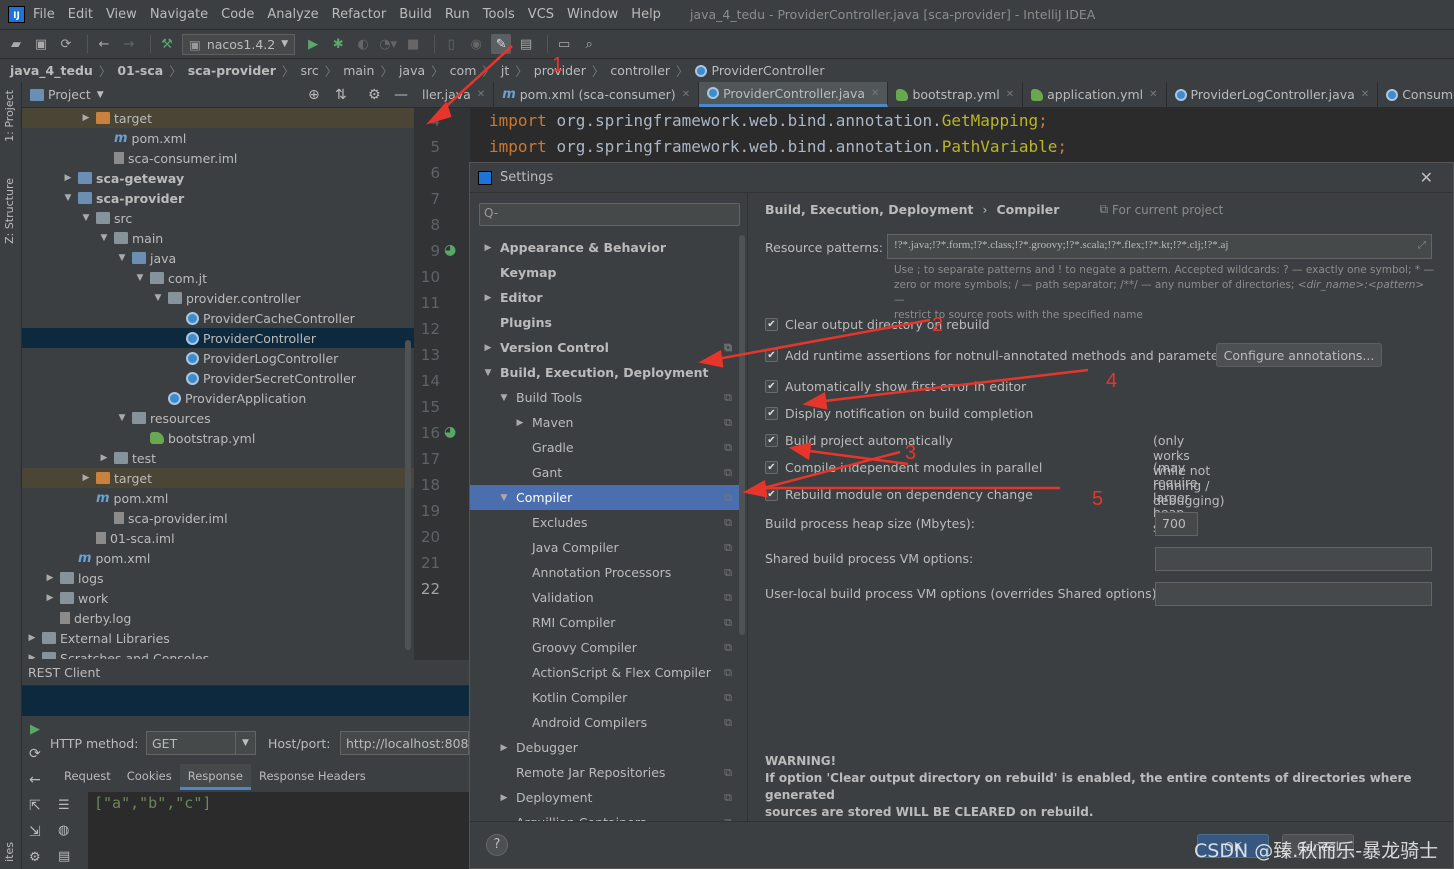 The image size is (1454, 869). Describe the element at coordinates (201, 743) in the screenshot. I see `http-method-select: GET ▼` at that location.